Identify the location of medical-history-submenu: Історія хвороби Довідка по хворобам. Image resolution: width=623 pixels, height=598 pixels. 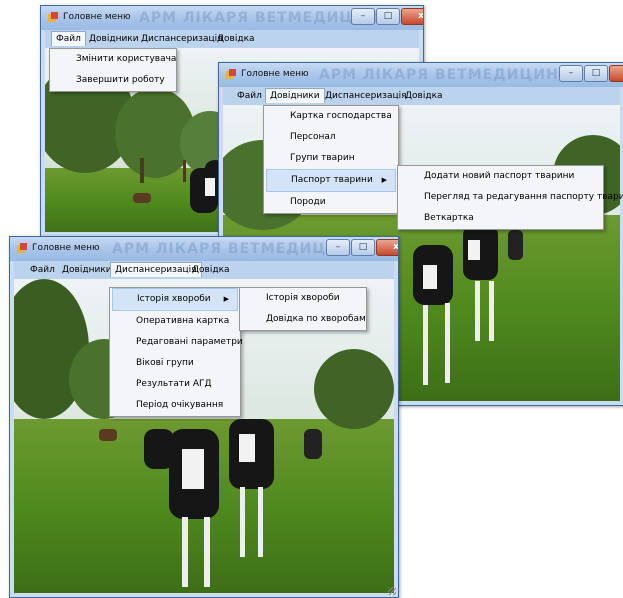
(303, 309).